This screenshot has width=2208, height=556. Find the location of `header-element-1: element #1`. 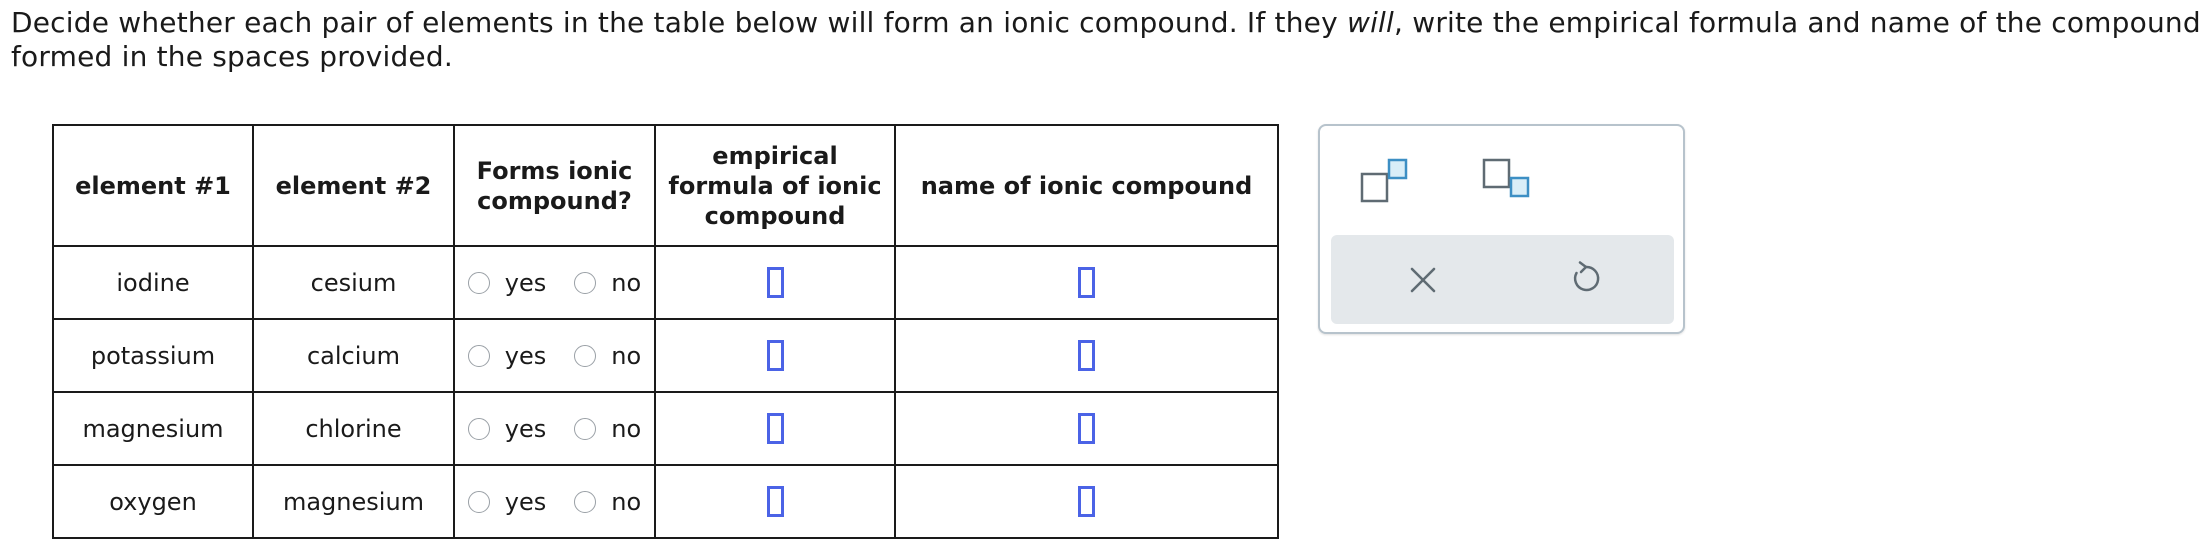

header-element-1: element #1 is located at coordinates (153, 185).